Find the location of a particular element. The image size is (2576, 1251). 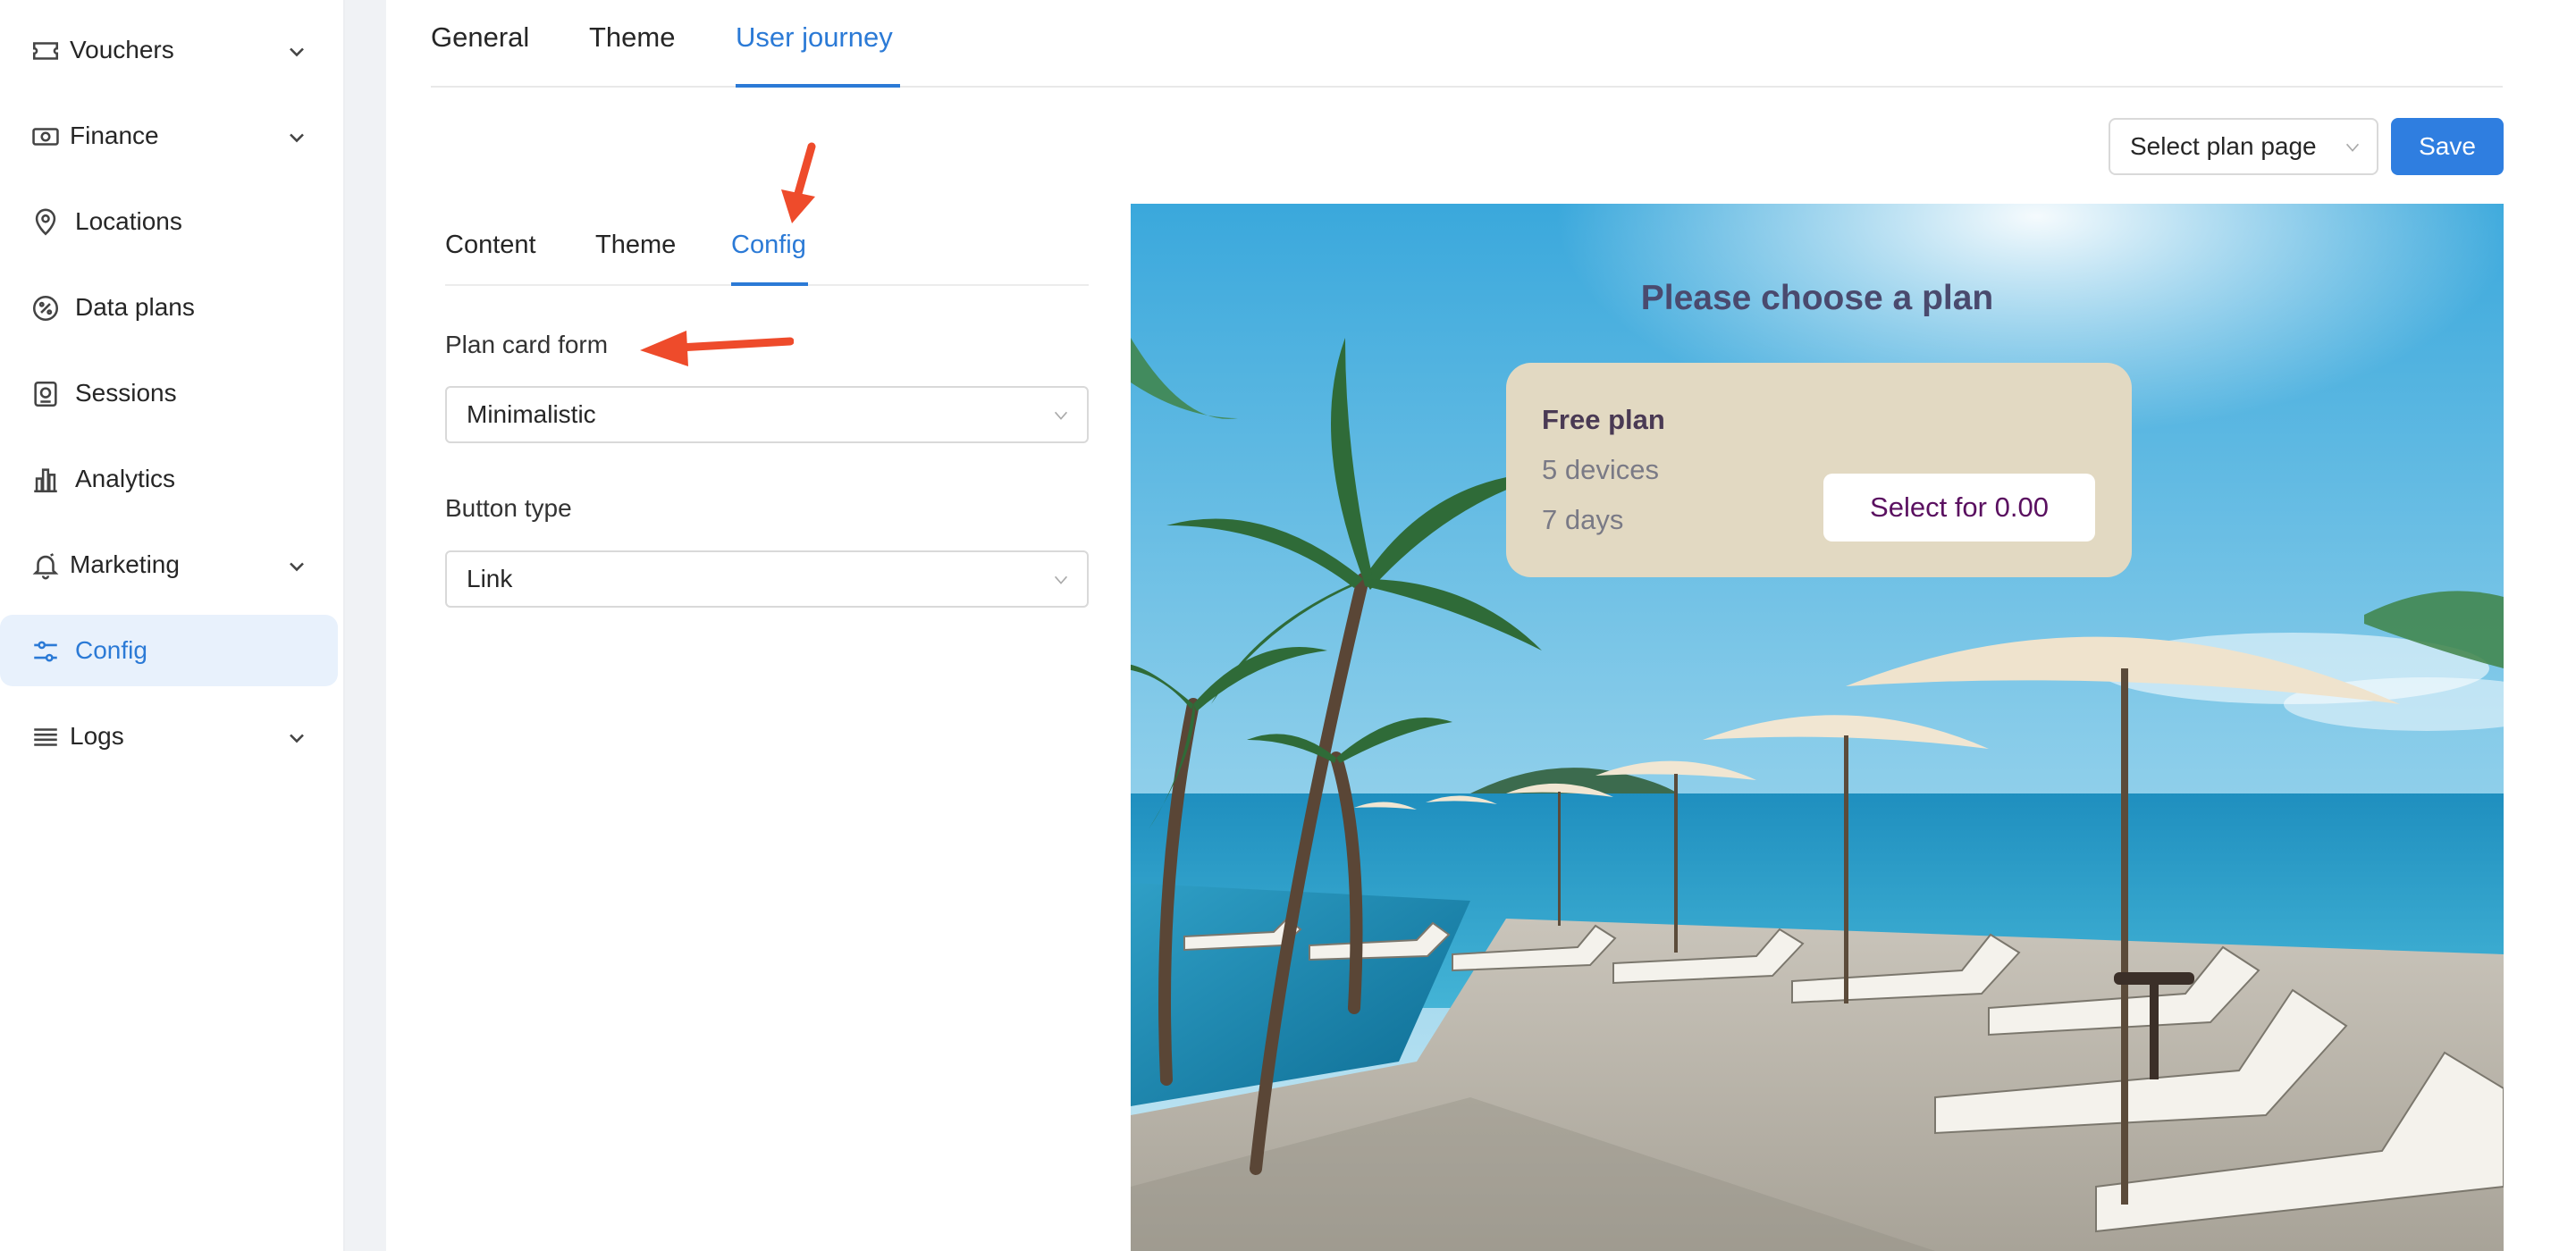

sidebar-item-label: Vouchers is located at coordinates (122, 49).